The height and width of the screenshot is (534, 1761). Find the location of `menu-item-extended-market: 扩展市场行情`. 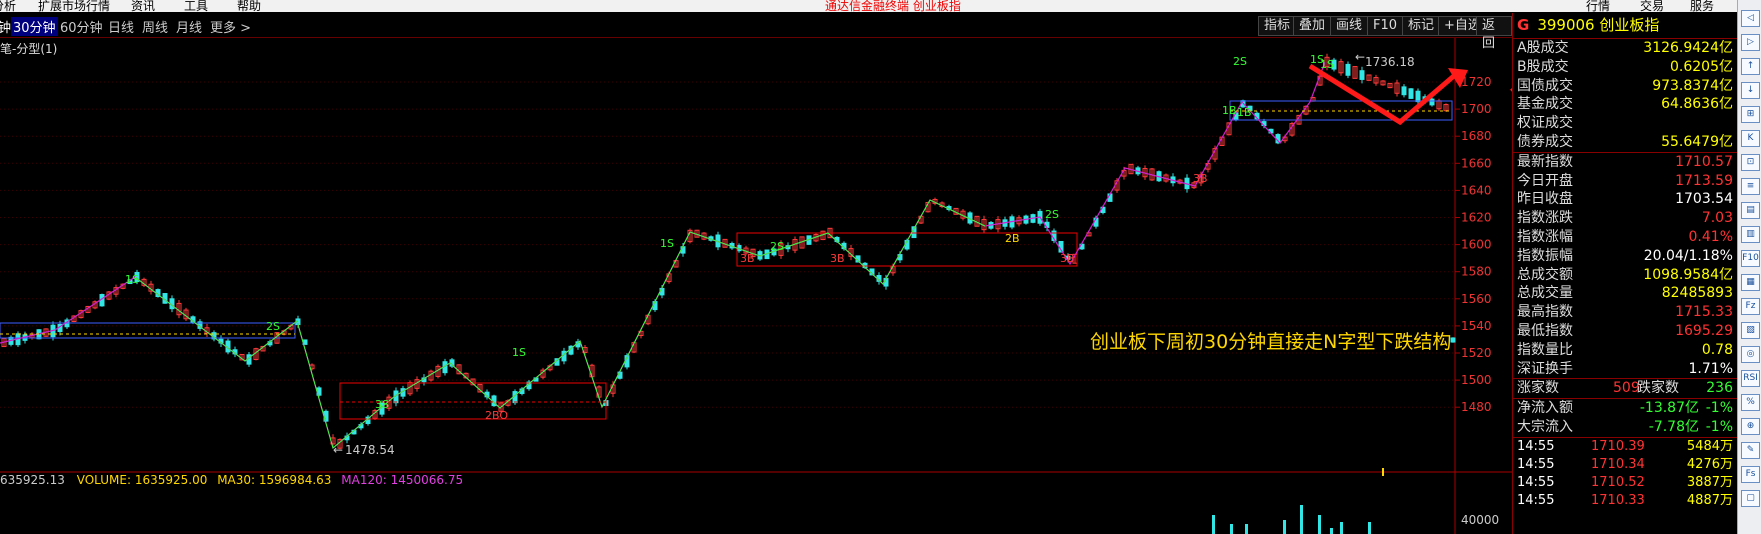

menu-item-extended-market: 扩展市场行情 is located at coordinates (74, 6).